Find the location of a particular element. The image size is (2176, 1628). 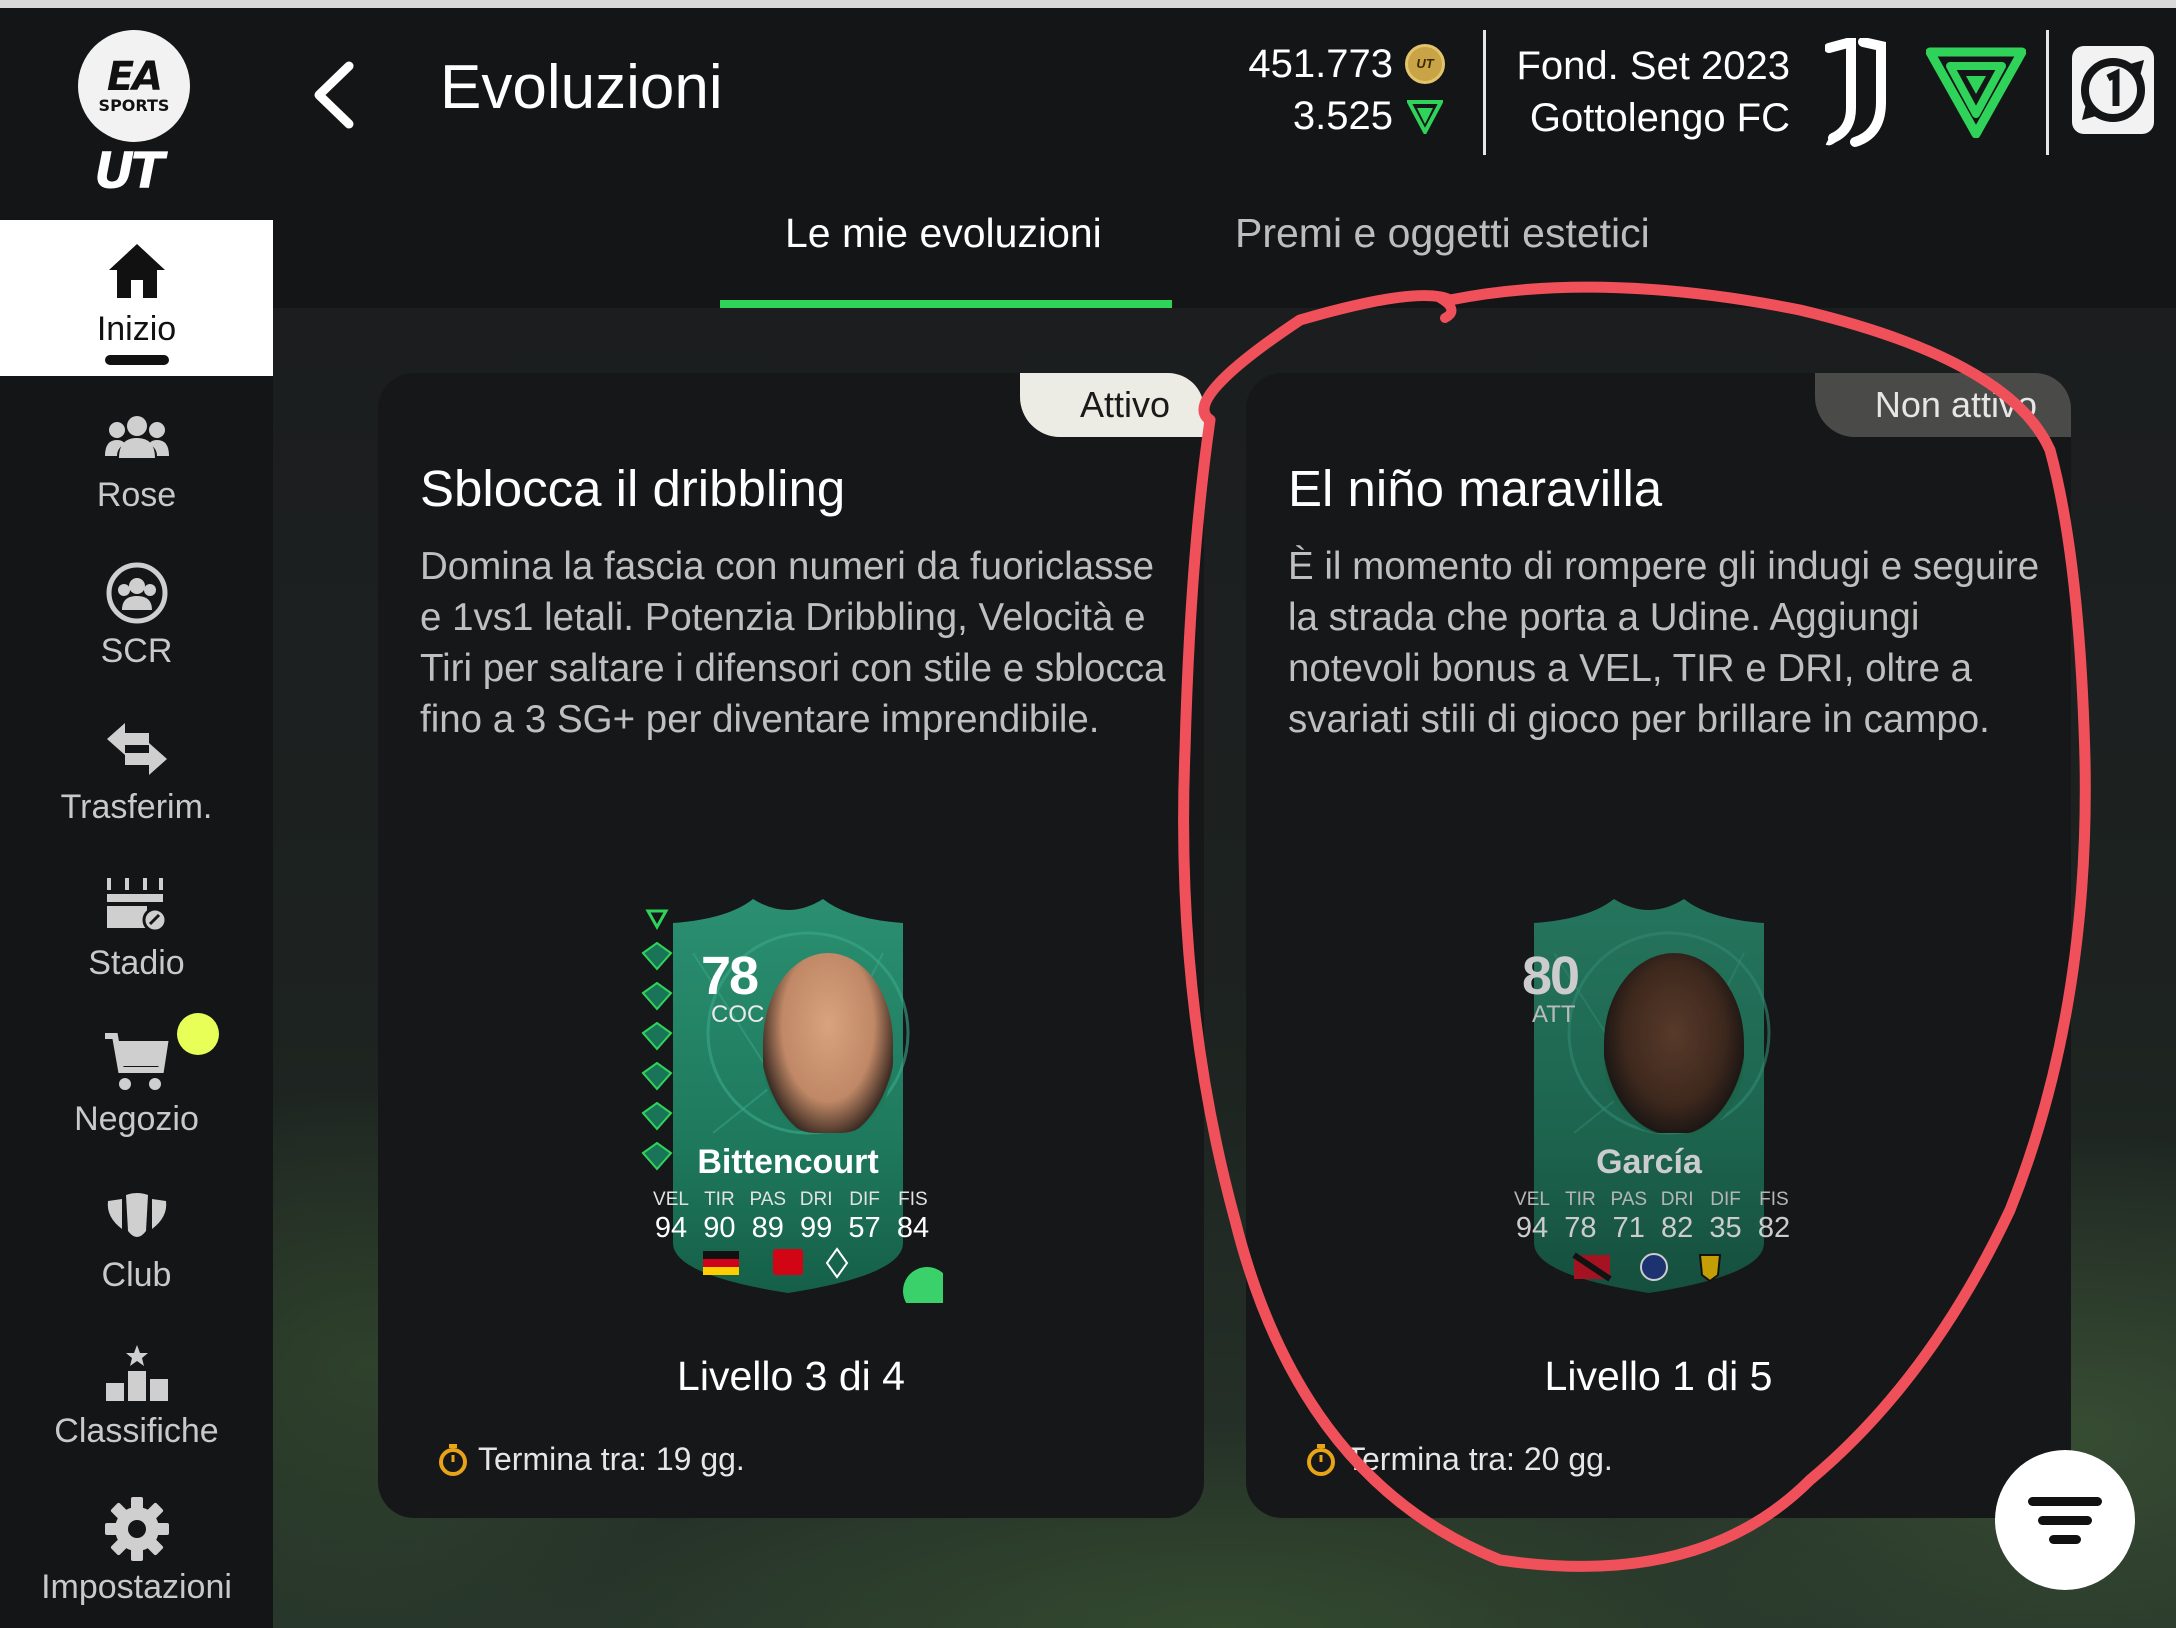

points-value: 3.525 is located at coordinates (1342, 116).